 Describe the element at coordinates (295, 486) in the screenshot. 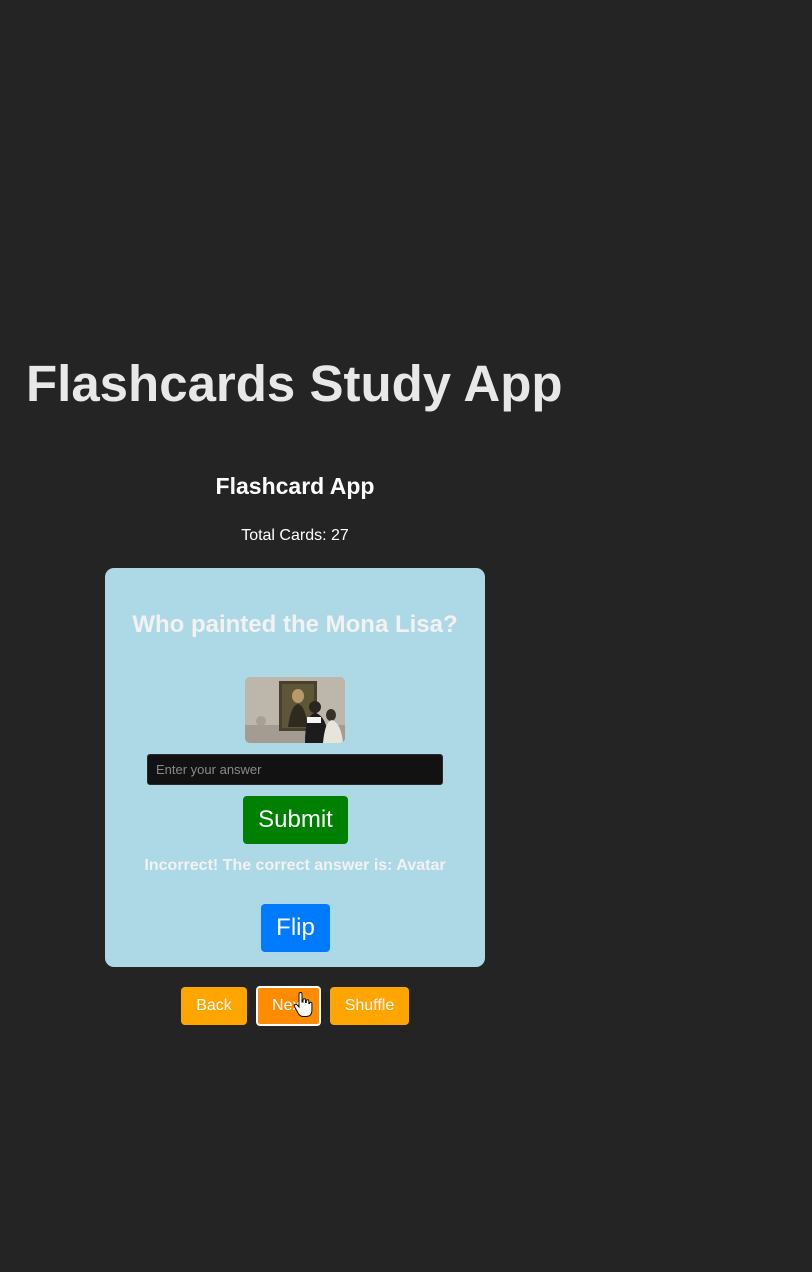

I see `app-subtitle: Flashcard App` at that location.